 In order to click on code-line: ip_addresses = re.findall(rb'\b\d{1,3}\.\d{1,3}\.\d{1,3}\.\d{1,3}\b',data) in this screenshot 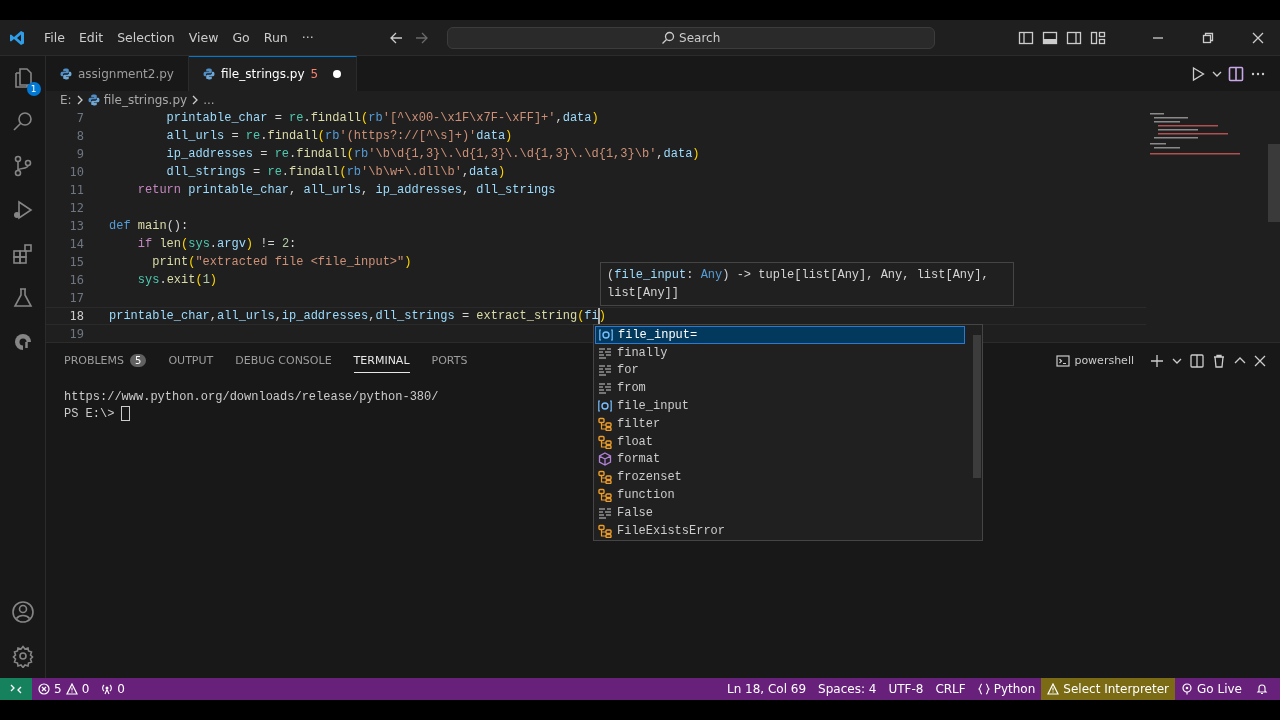, I will do `click(432, 154)`.